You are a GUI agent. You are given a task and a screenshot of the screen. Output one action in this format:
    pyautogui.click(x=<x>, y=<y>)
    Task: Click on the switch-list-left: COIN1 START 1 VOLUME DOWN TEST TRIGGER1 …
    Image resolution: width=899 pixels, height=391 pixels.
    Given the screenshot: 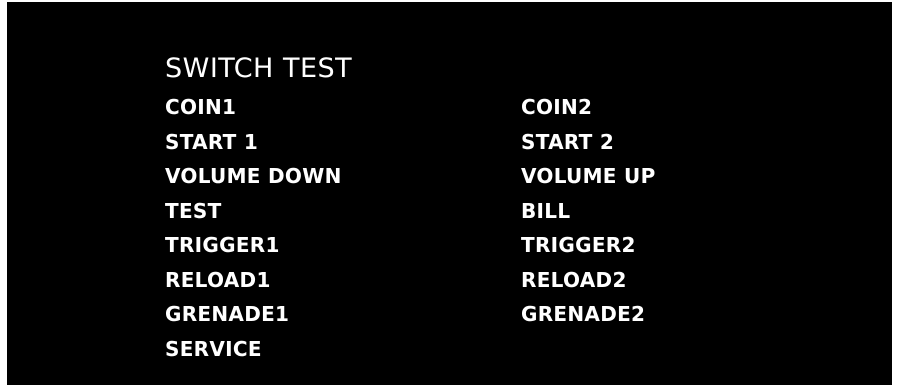 What is the action you would take?
    pyautogui.click(x=253, y=228)
    